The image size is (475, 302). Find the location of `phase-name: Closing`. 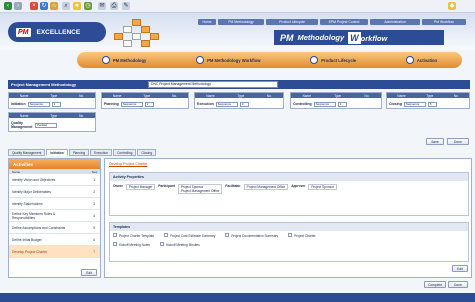

phase-name: Closing is located at coordinates (395, 104).